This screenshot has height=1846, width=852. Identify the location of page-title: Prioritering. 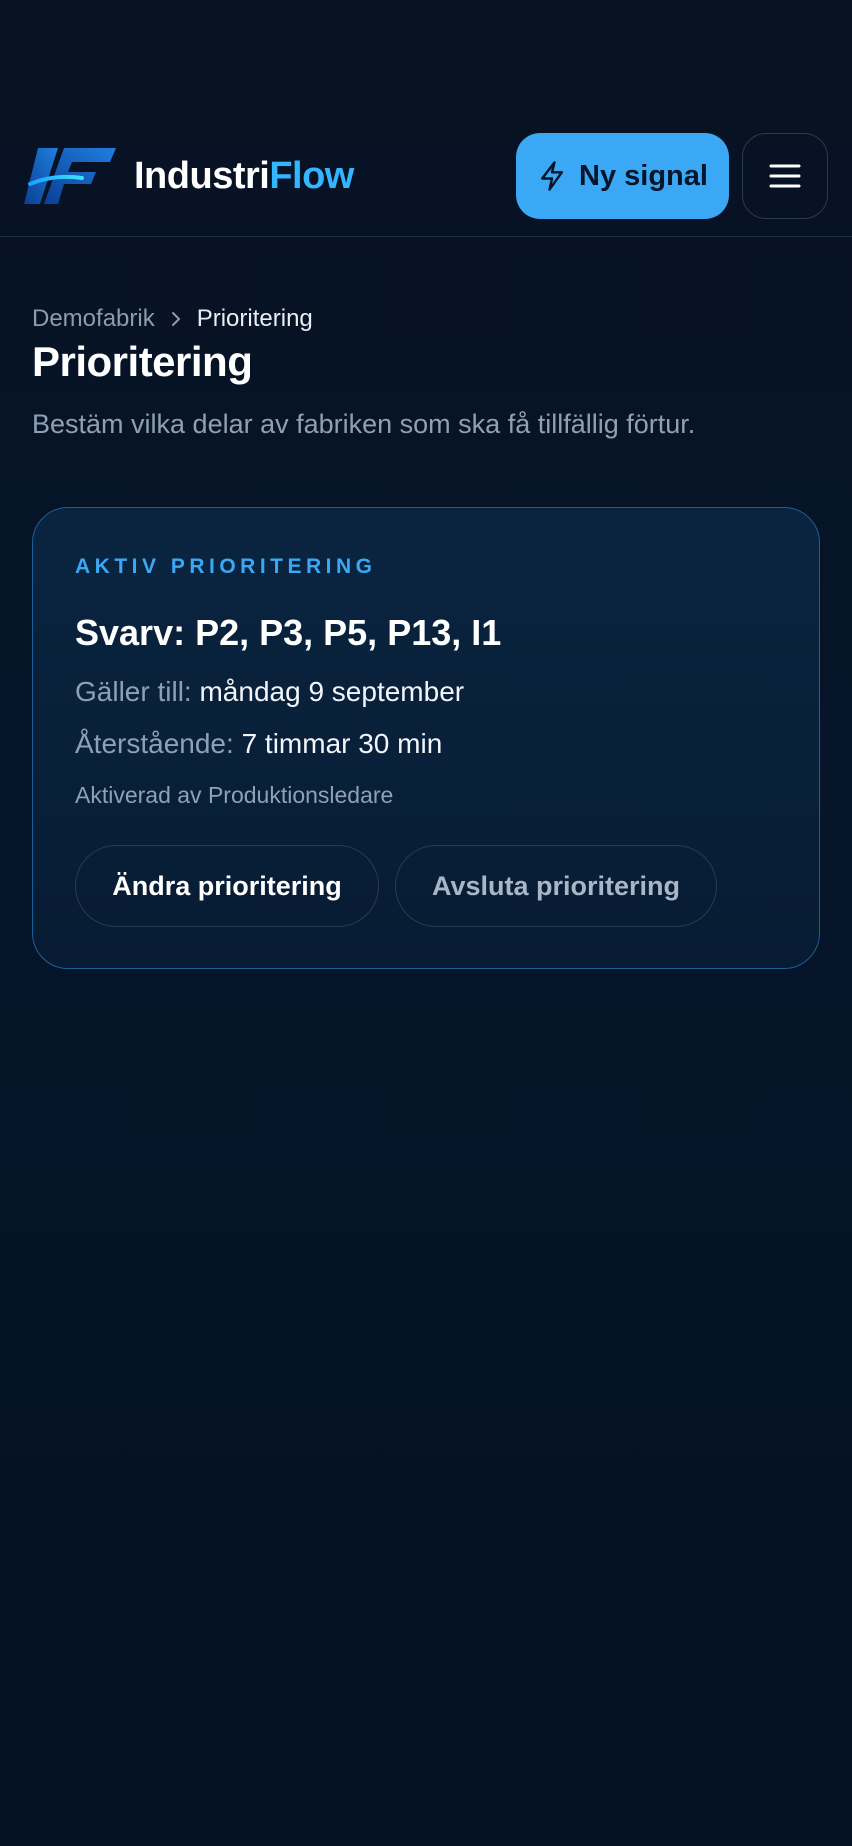
(142, 361).